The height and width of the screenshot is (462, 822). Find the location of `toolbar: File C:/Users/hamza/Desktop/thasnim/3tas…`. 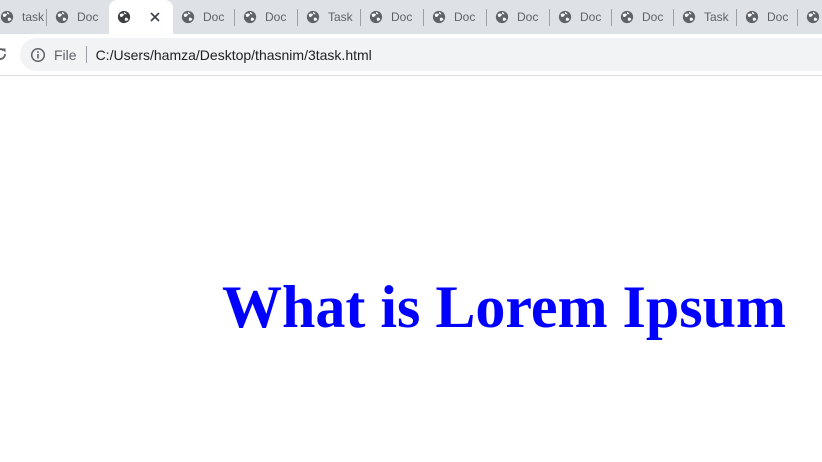

toolbar: File C:/Users/hamza/Desktop/thasnim/3tas… is located at coordinates (411, 55).